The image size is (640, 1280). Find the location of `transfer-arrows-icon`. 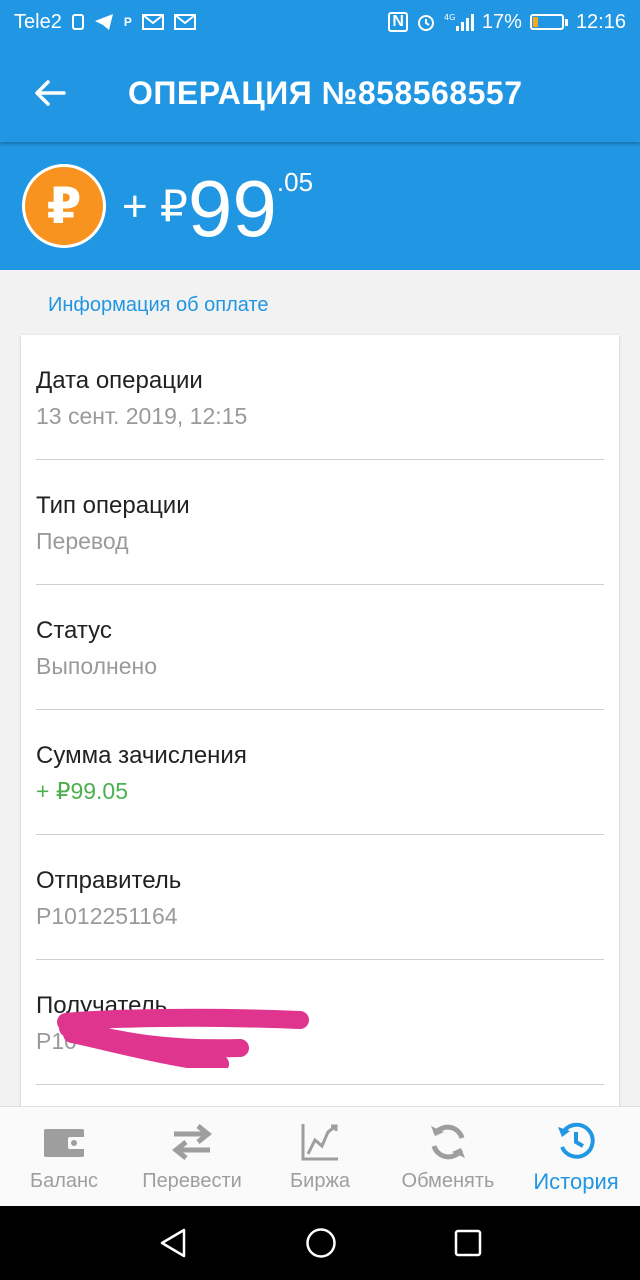

transfer-arrows-icon is located at coordinates (192, 1142).